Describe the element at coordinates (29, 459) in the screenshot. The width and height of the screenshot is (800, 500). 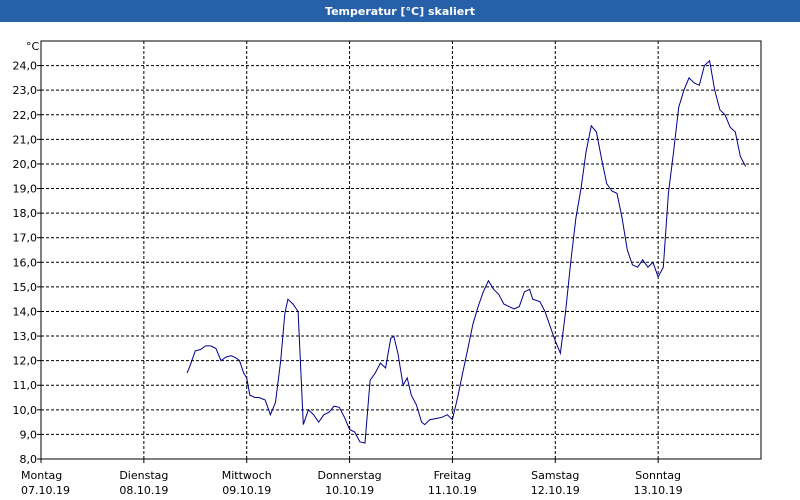
I see `y-tick-label: 8,0` at that location.